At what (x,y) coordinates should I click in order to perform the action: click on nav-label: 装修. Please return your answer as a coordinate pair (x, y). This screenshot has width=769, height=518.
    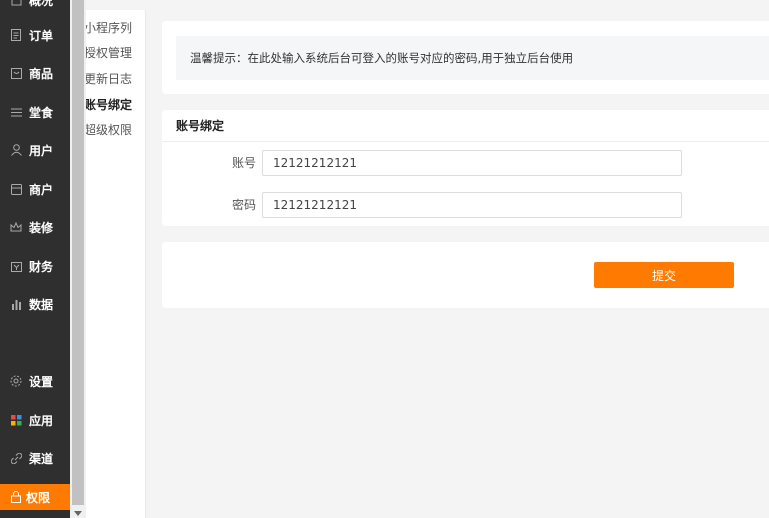
    Looking at the image, I should click on (41, 227).